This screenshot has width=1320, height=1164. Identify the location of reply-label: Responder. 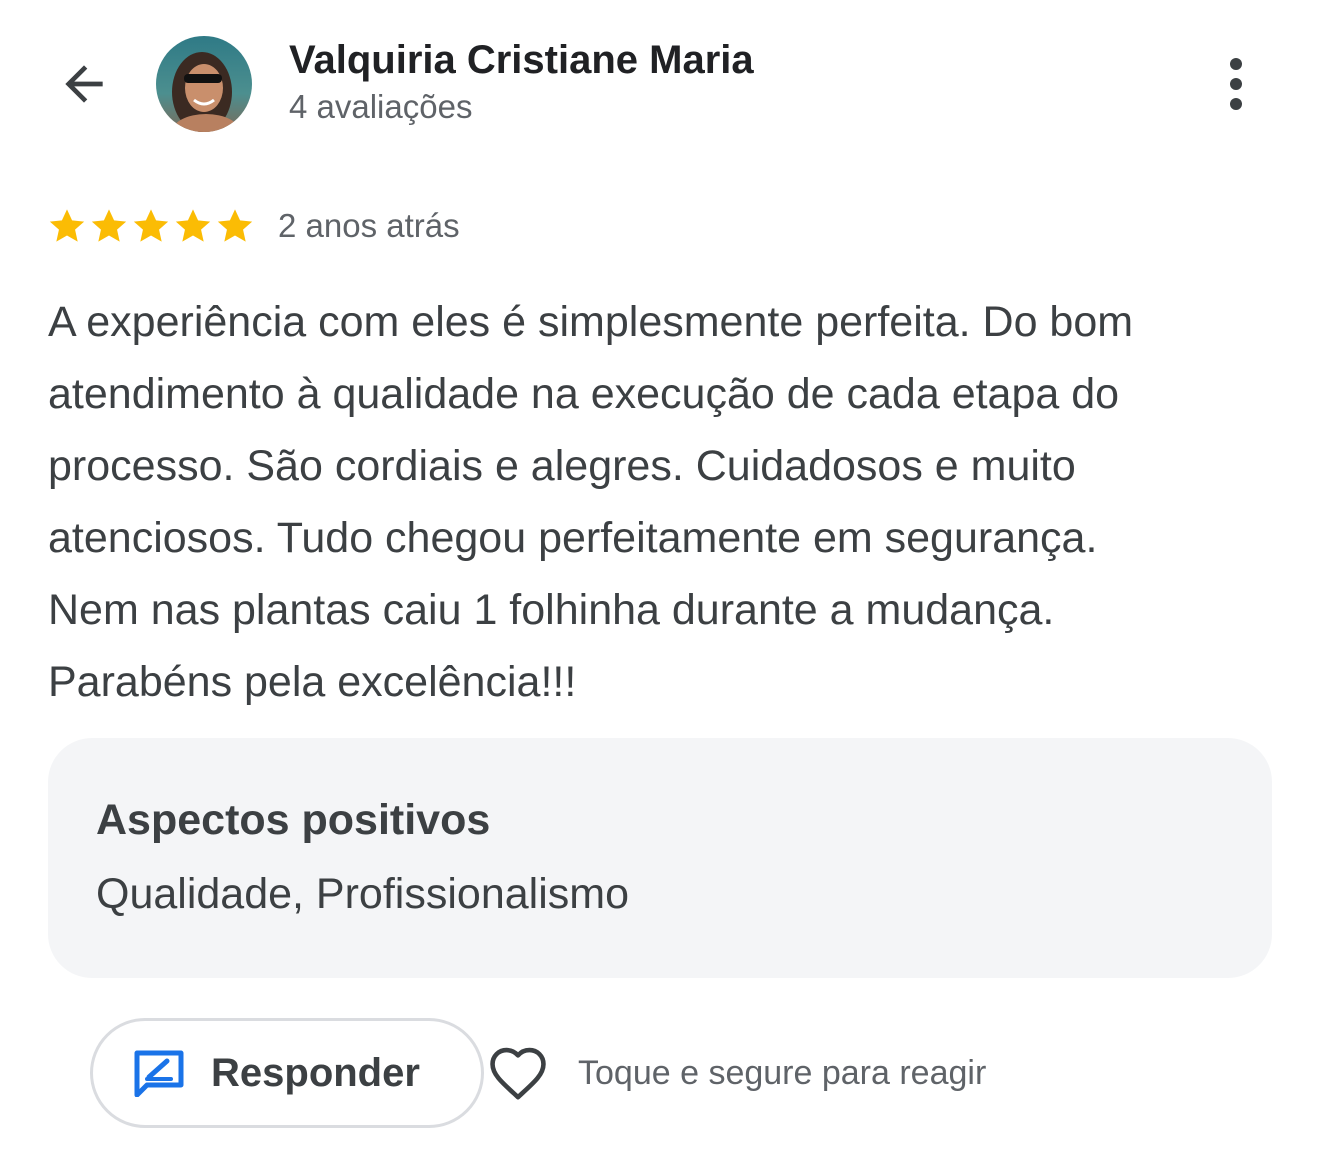
(315, 1072).